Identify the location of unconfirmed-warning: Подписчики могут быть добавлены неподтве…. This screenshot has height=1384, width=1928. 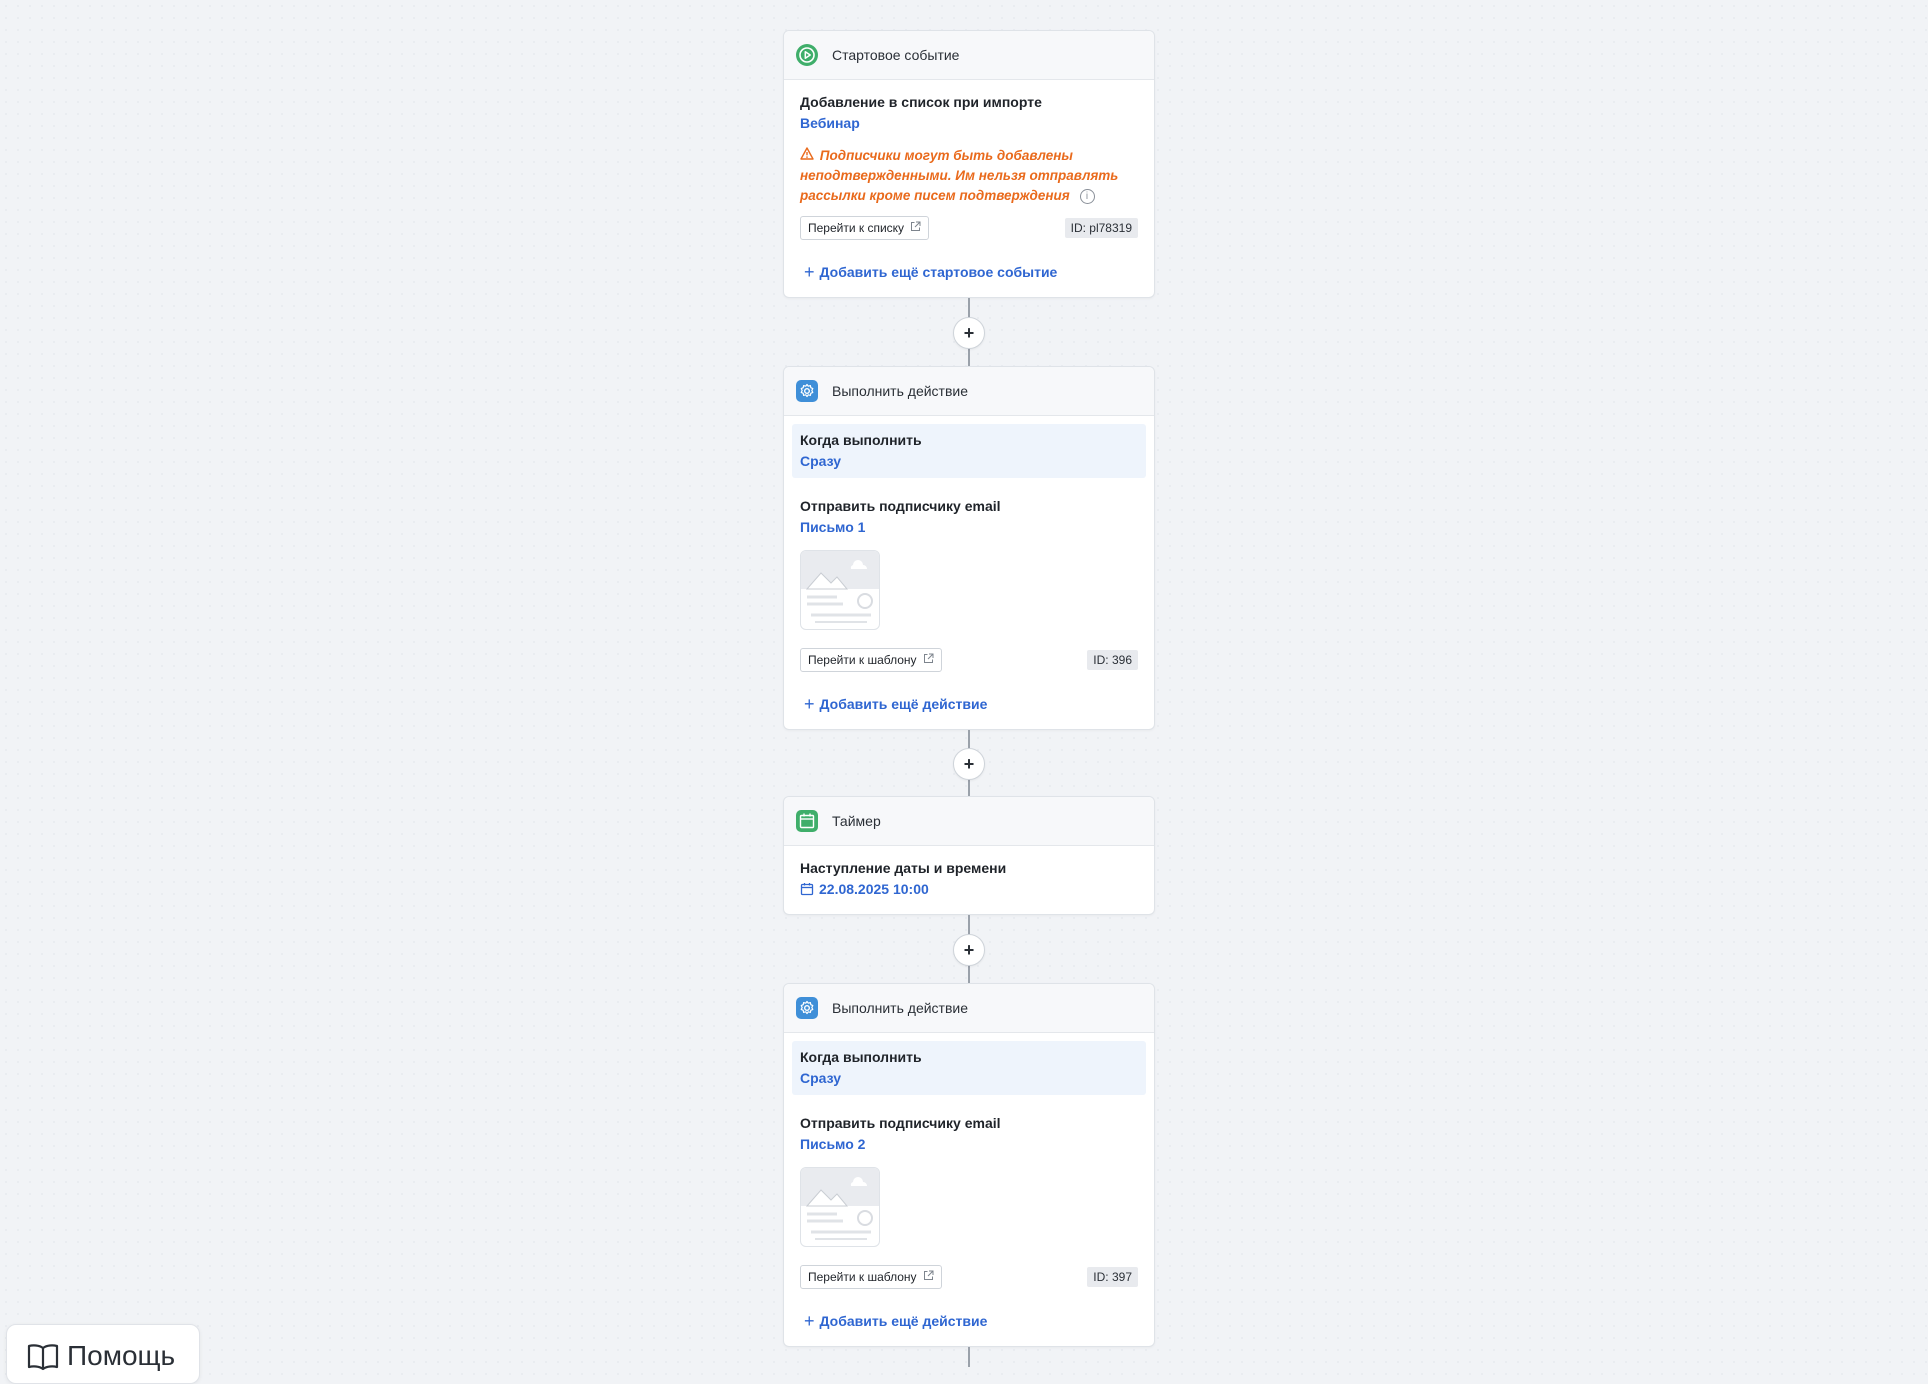
(969, 176).